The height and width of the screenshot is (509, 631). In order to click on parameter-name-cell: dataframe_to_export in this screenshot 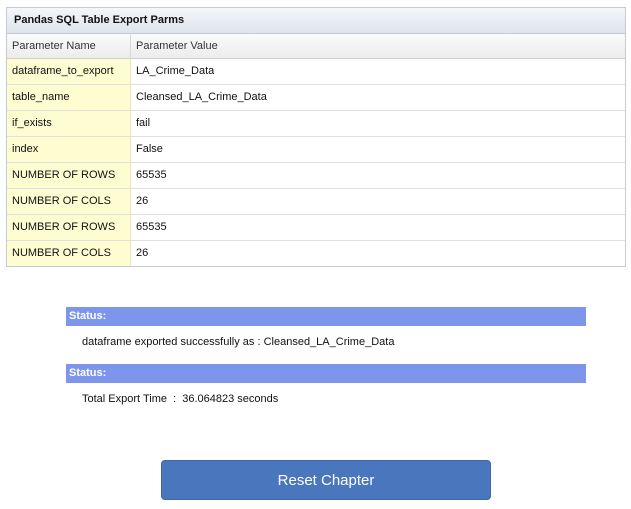, I will do `click(69, 71)`.